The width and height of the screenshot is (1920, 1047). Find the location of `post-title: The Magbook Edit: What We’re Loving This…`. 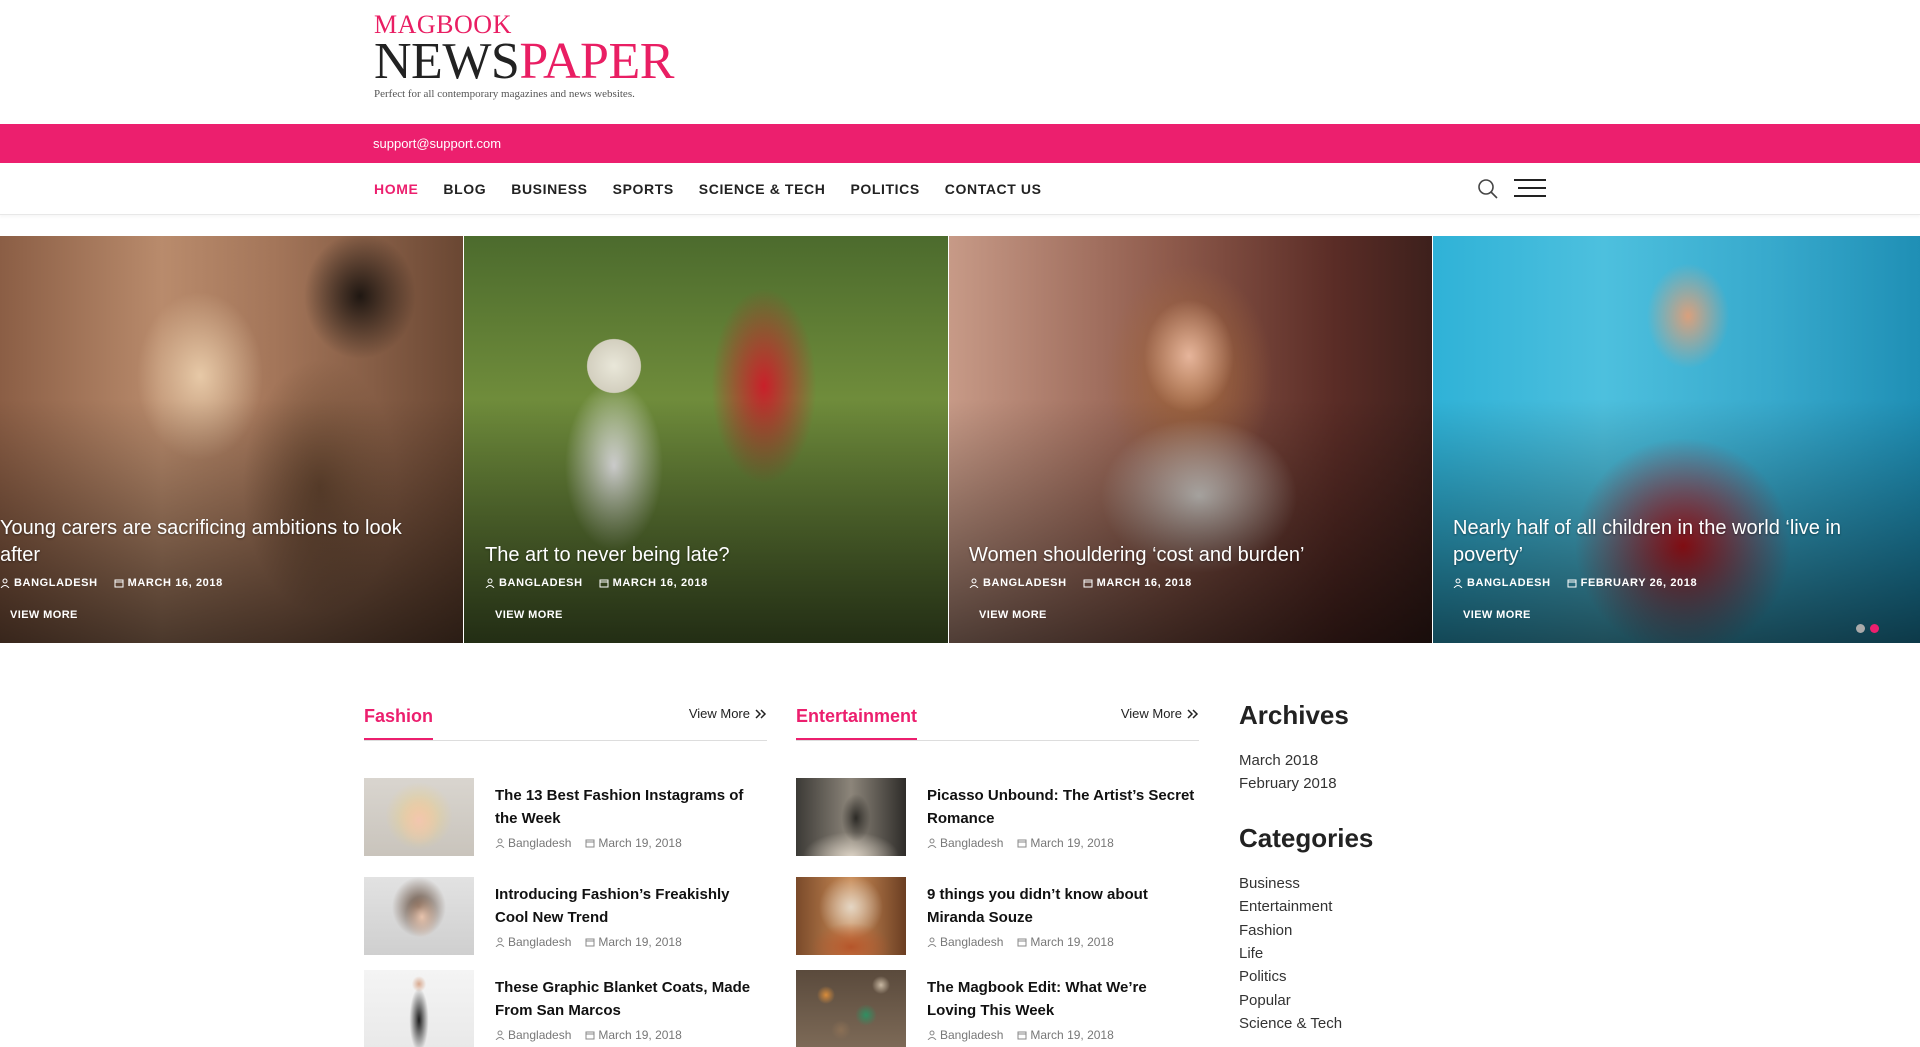

post-title: The Magbook Edit: What We’re Loving This… is located at coordinates (1062, 999).